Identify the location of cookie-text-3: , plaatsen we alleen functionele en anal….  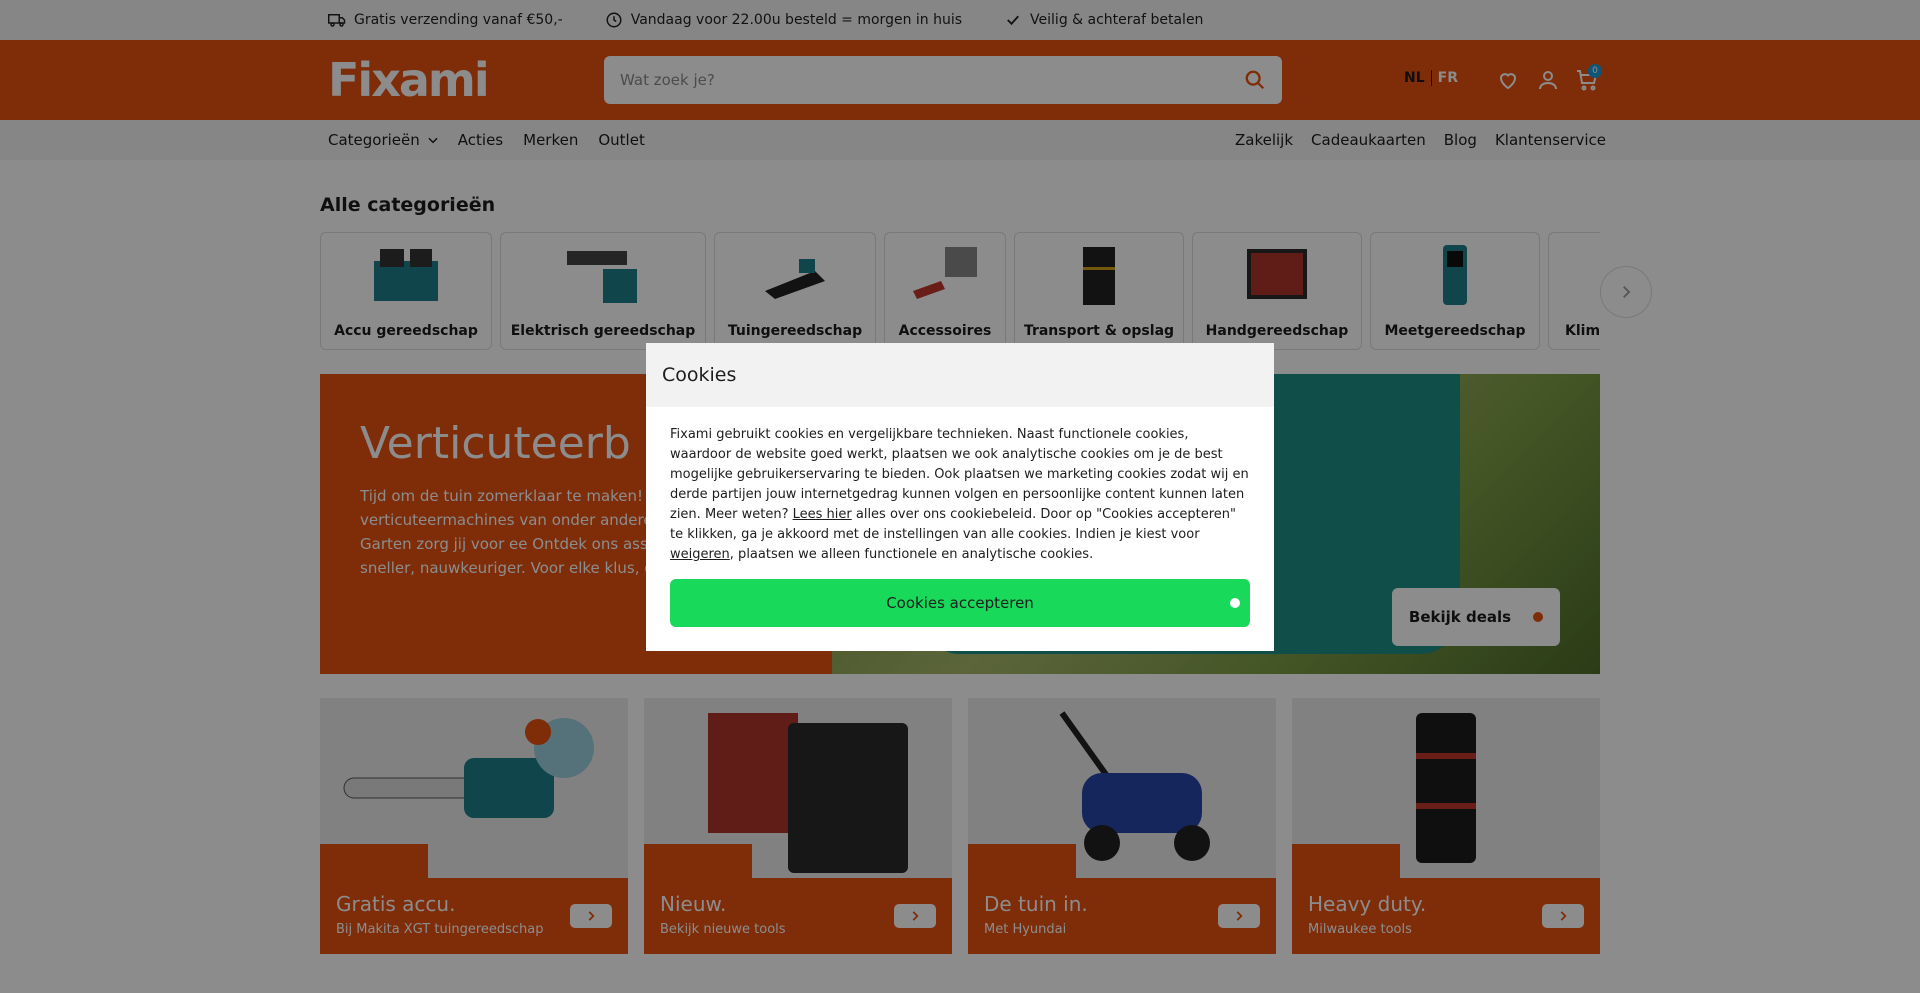
(911, 554).